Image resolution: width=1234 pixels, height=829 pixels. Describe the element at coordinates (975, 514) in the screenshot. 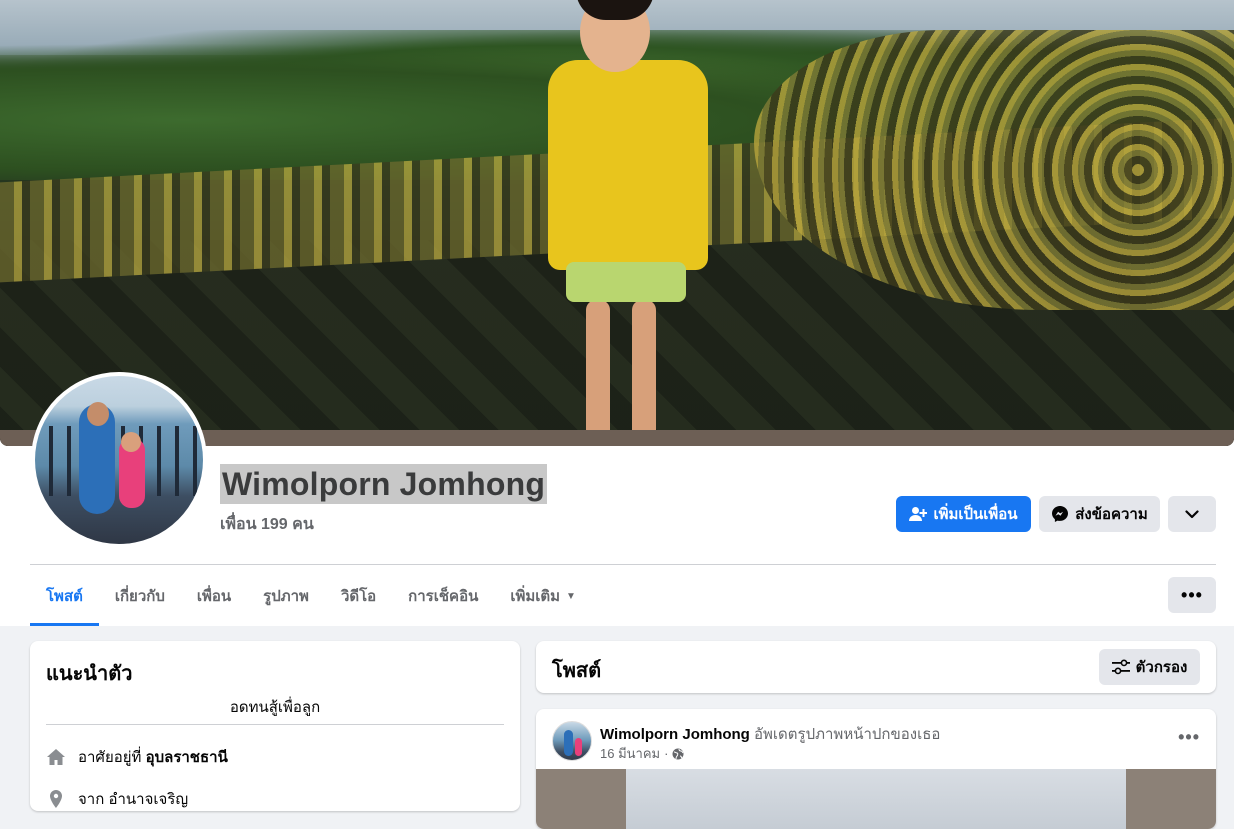

I see `add-friend-label: เพิ่มเป็นเพื่อน` at that location.